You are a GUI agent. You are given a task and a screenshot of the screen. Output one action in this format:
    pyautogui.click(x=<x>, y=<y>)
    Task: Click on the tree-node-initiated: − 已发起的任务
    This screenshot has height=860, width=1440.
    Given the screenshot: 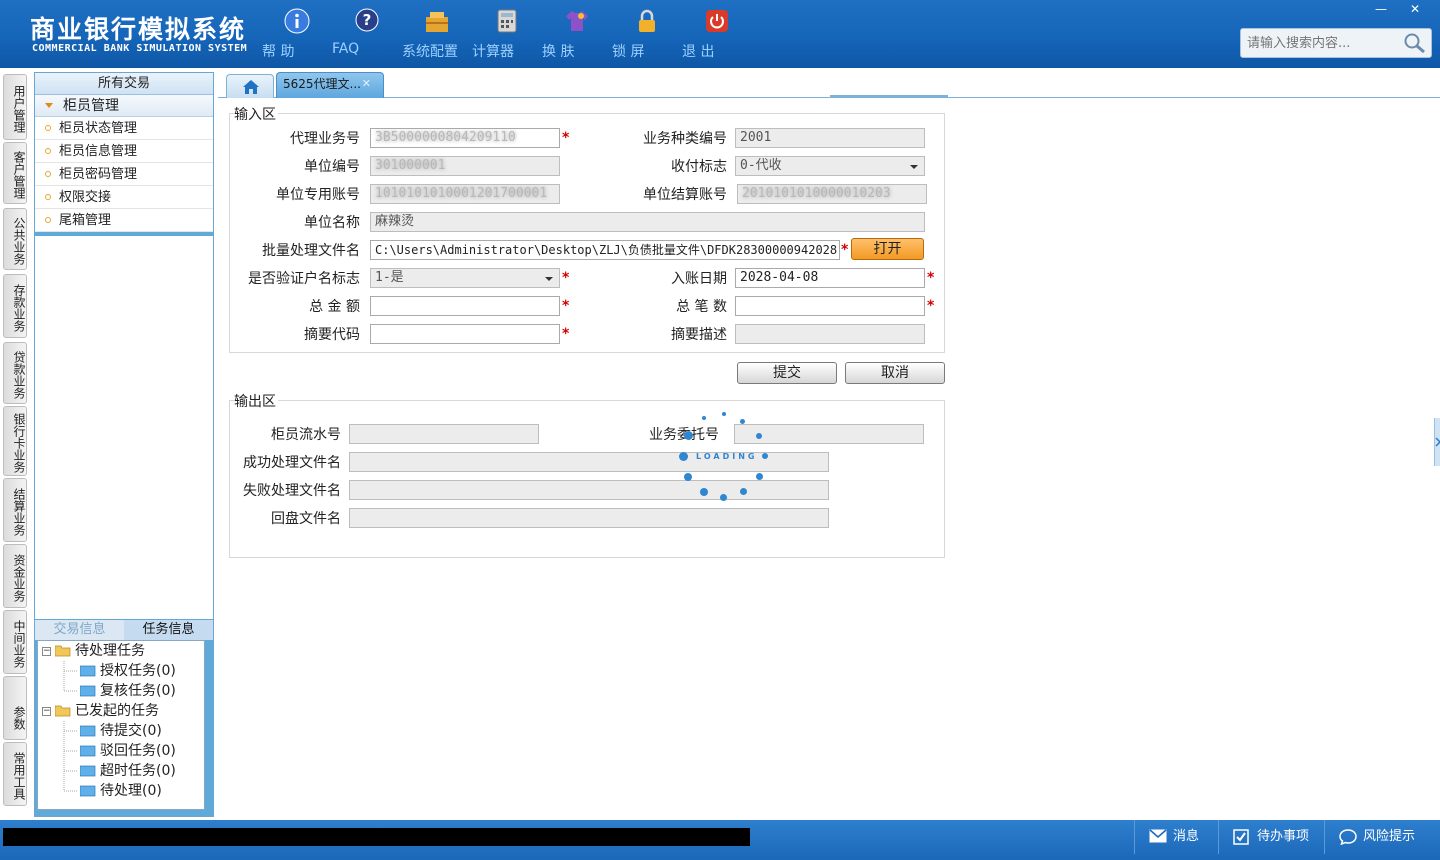 What is the action you would take?
    pyautogui.click(x=100, y=711)
    